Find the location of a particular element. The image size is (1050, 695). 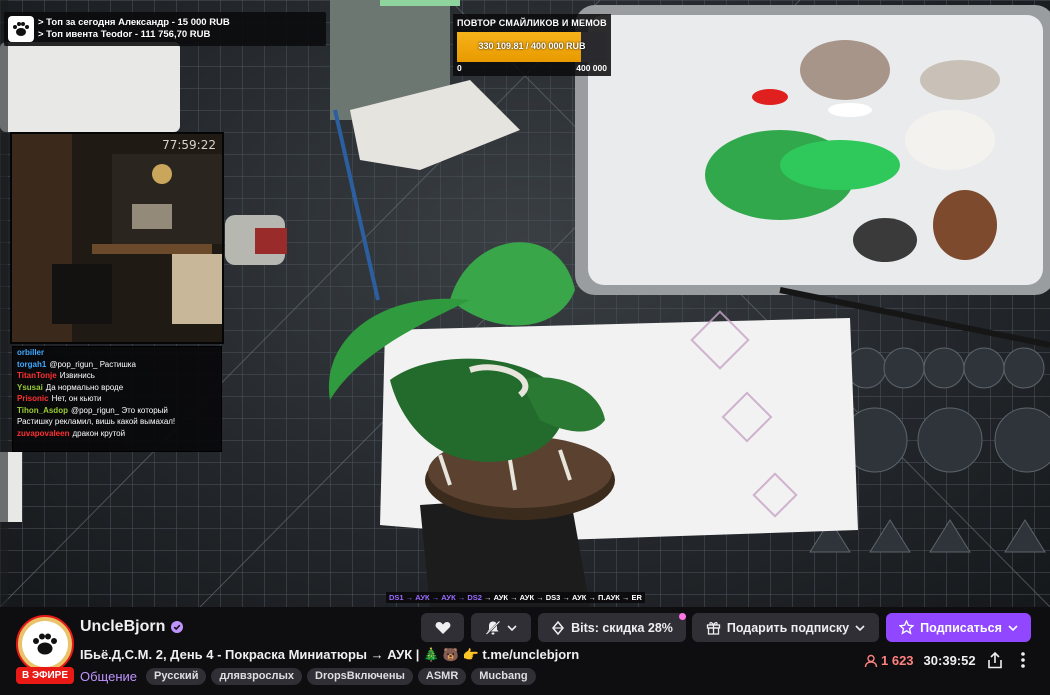

goal-value: 330 109.81 / 400 000 RUB is located at coordinates (532, 46).